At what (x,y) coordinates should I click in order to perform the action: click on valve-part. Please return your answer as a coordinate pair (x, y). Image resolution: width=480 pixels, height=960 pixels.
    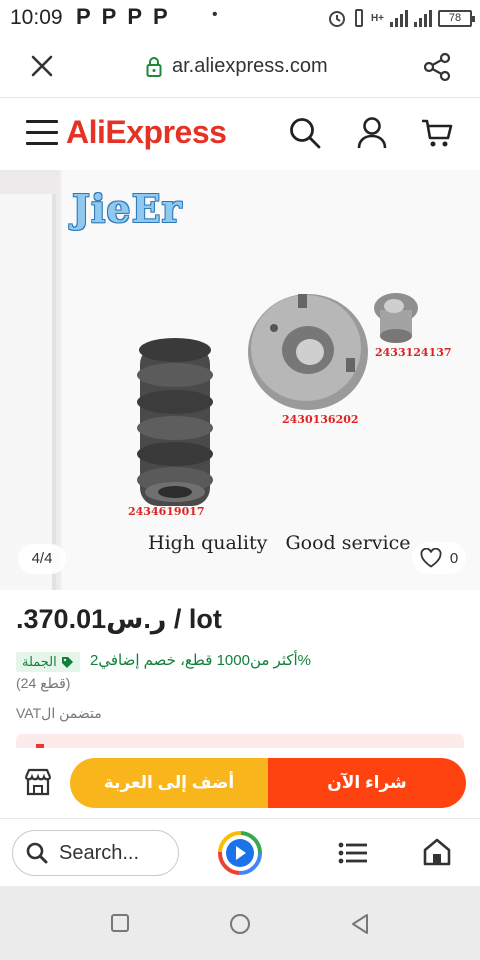
    Looking at the image, I should click on (396, 318).